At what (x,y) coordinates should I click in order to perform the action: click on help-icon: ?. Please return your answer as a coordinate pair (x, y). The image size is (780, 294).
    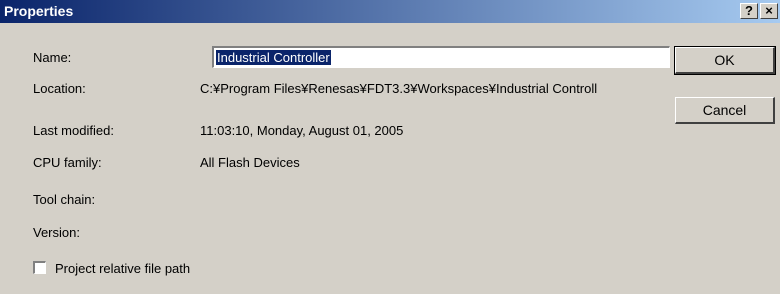
    Looking at the image, I should click on (749, 11).